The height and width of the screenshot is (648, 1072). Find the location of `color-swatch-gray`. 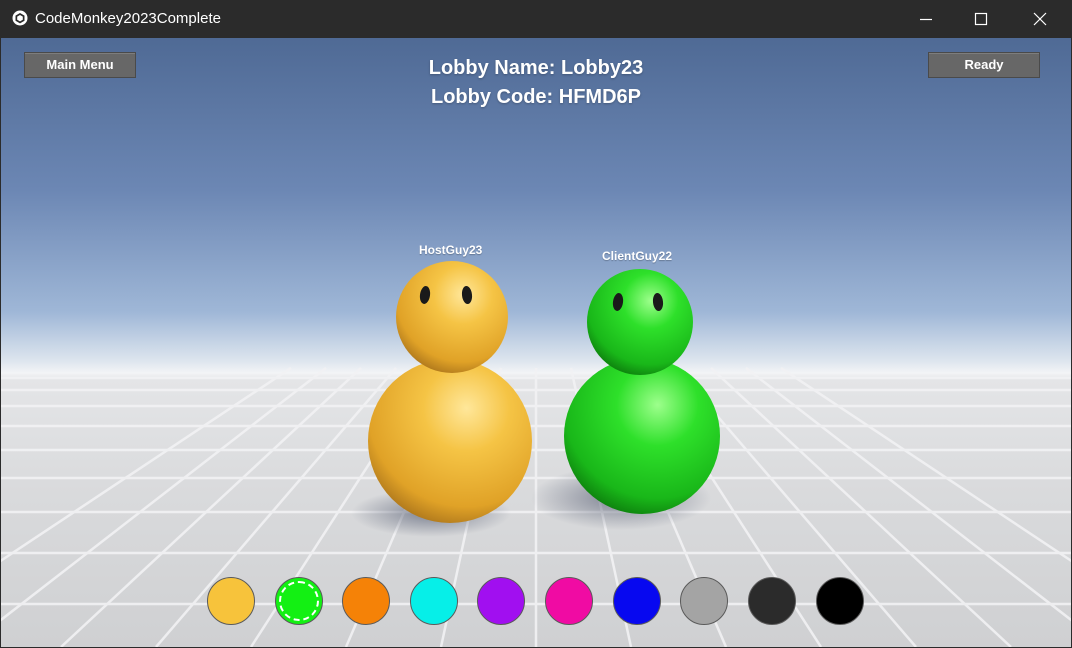

color-swatch-gray is located at coordinates (704, 601).